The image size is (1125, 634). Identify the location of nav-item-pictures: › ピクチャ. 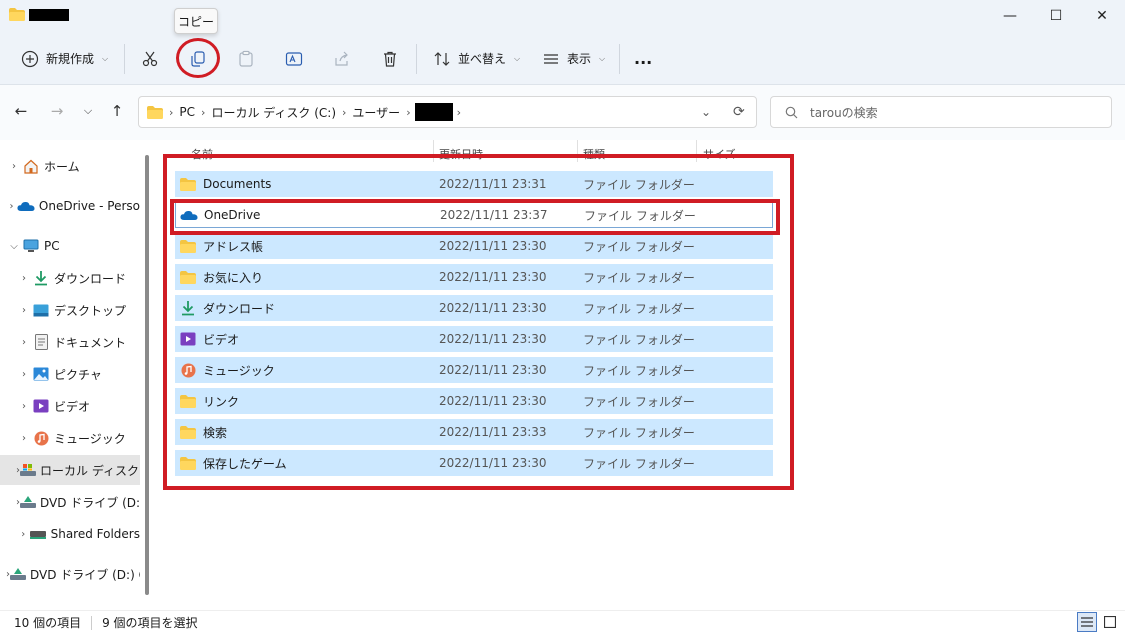
(70, 374).